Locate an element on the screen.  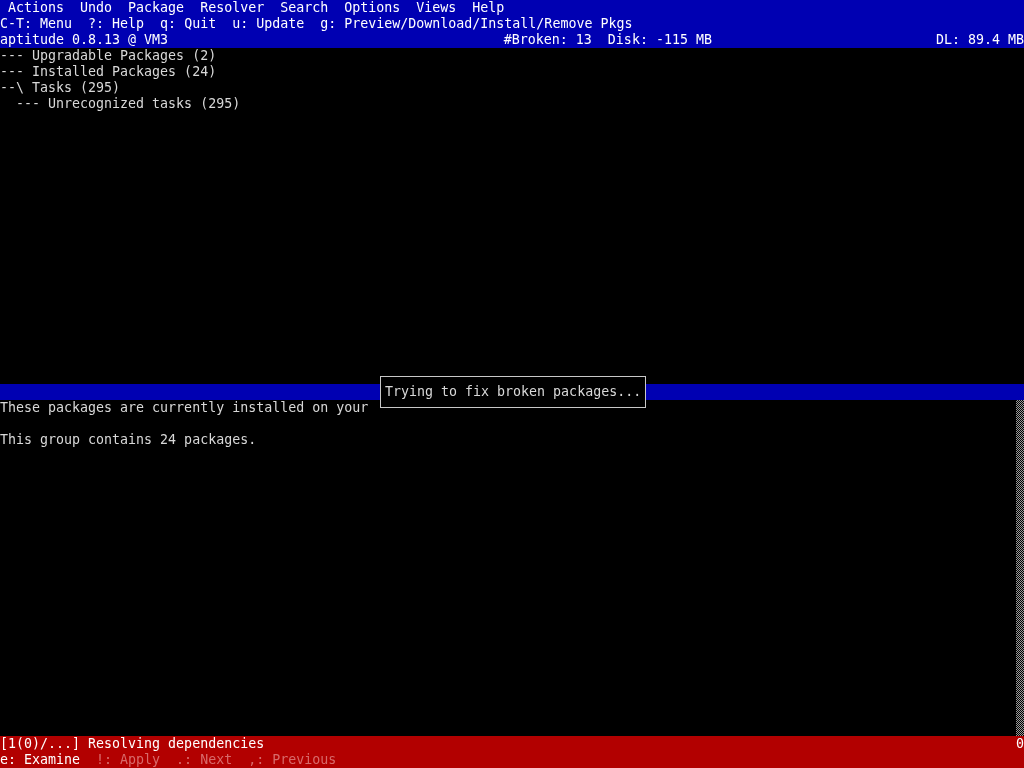
download-size: DL: 89.4 MB is located at coordinates (979, 40).